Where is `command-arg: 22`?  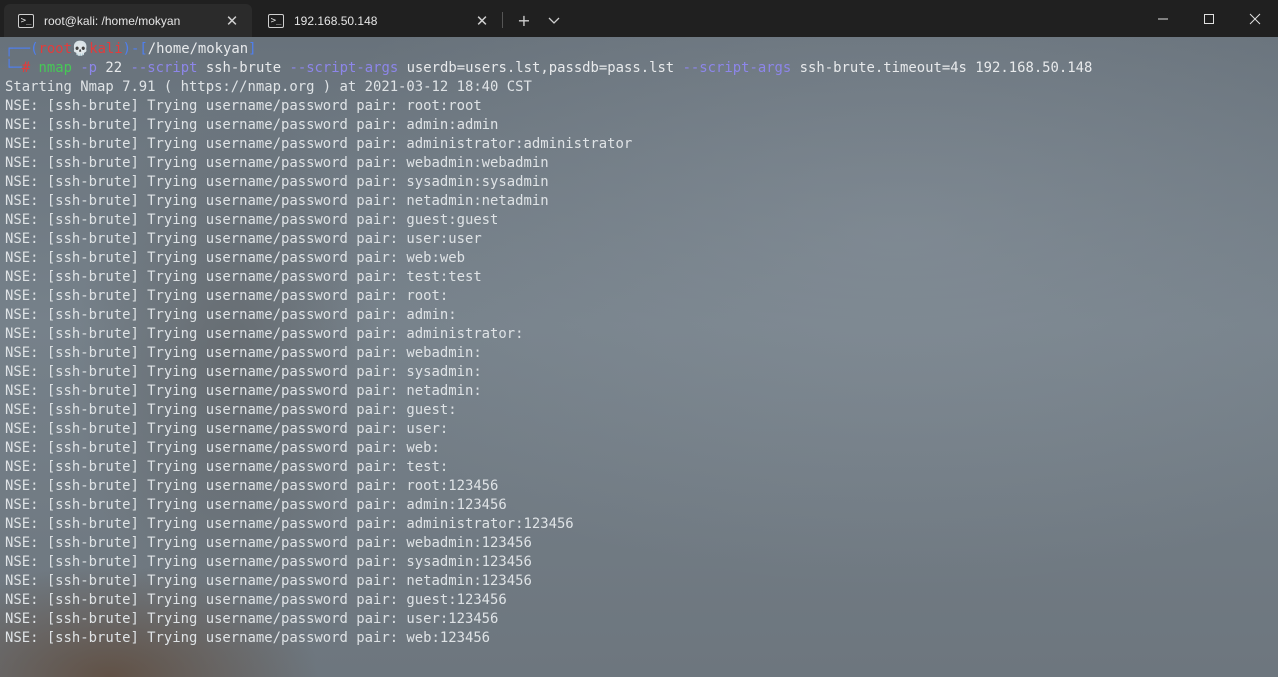
command-arg: 22 is located at coordinates (114, 68).